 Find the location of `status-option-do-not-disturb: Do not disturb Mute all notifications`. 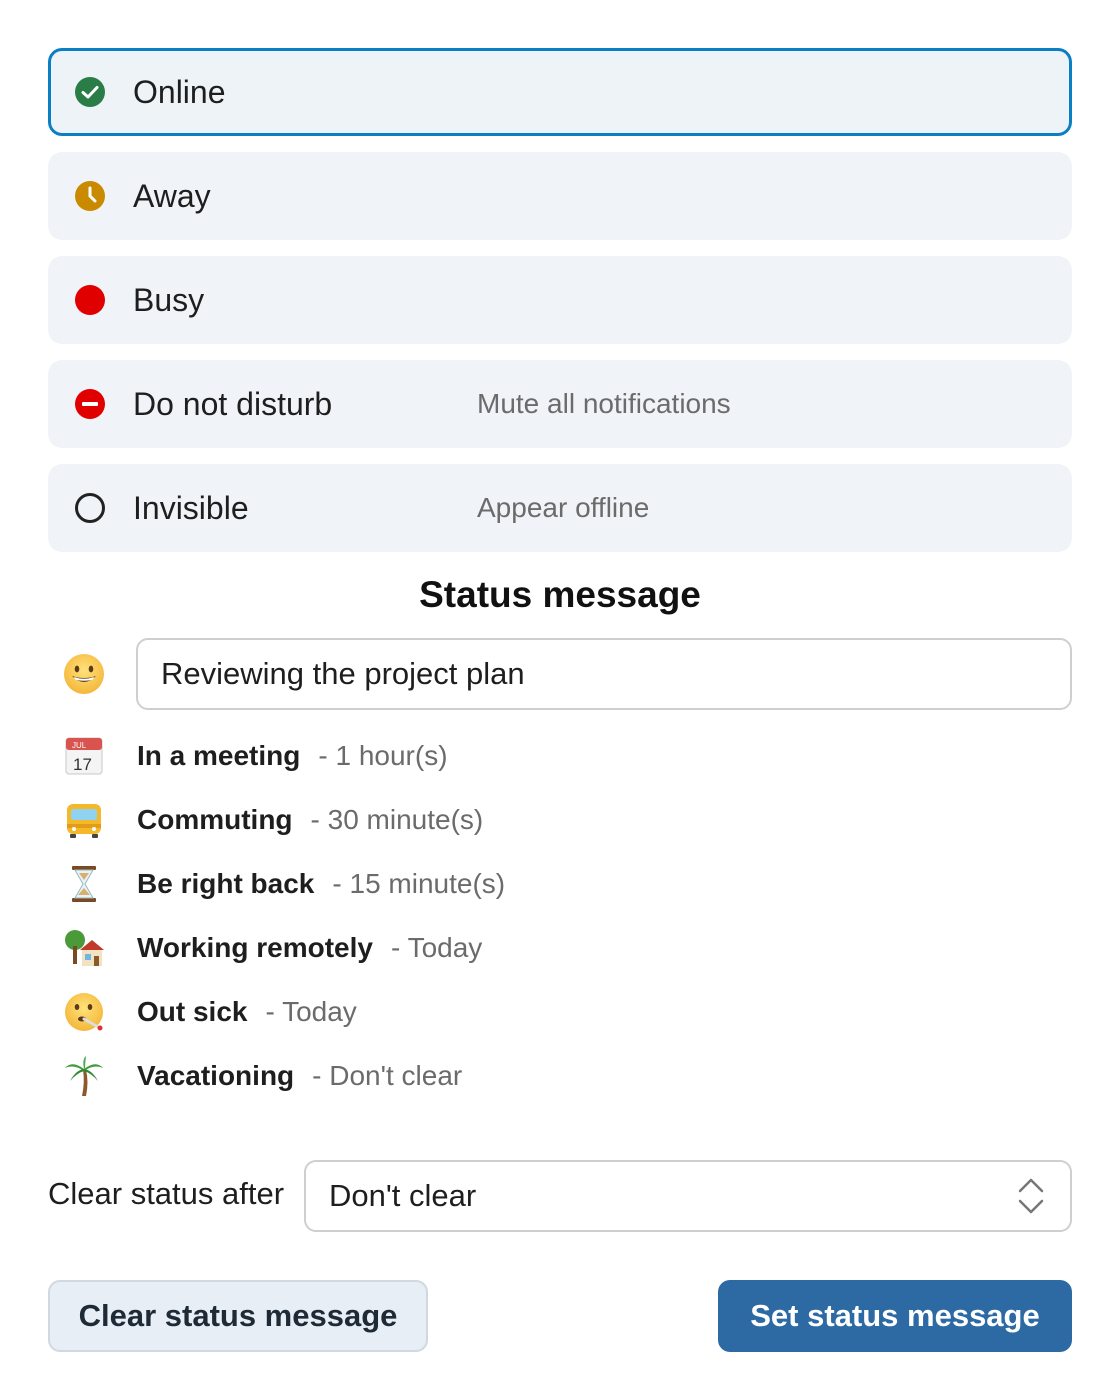

status-option-do-not-disturb: Do not disturb Mute all notifications is located at coordinates (560, 404).